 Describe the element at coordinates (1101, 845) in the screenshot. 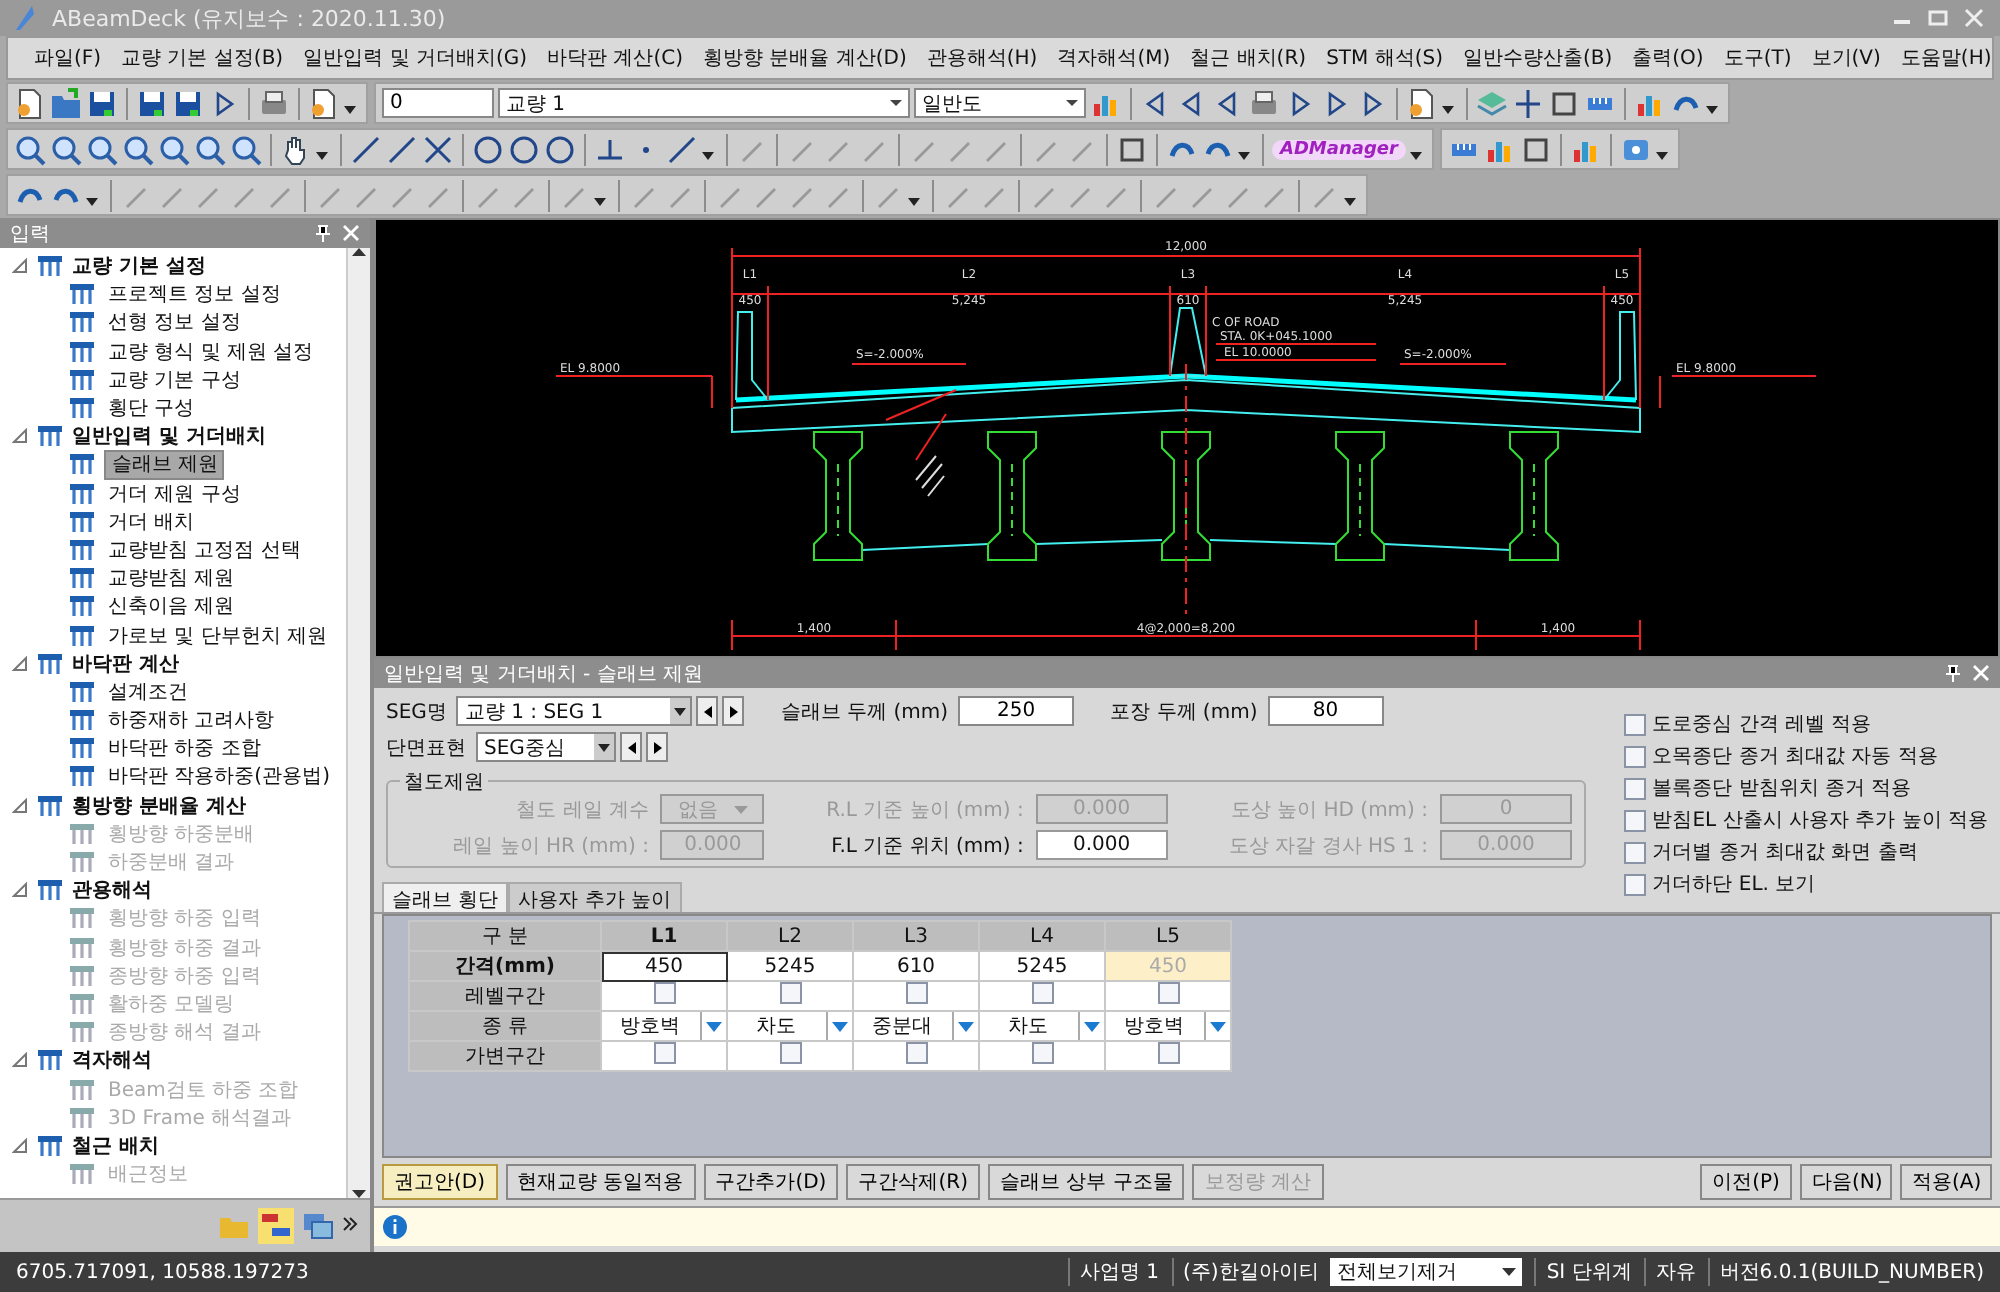

I see `number-field: 0.000` at that location.